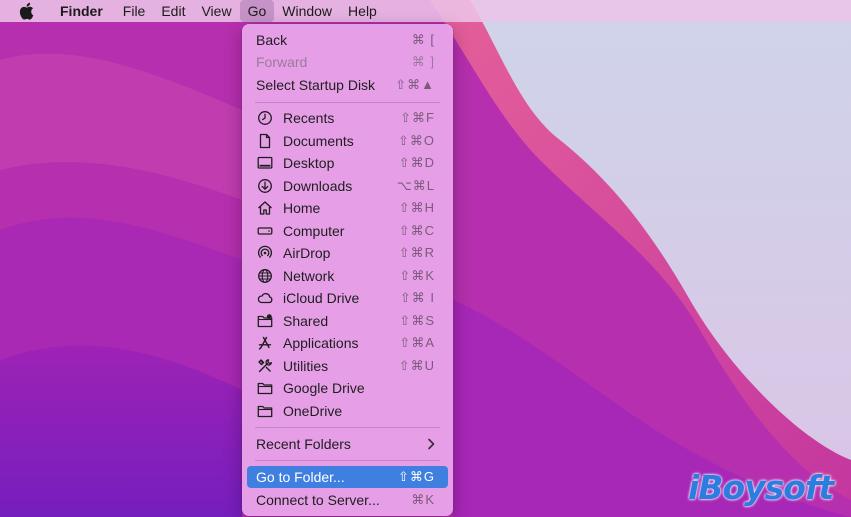  Describe the element at coordinates (417, 275) in the screenshot. I see `shortcut-label: ⇧⌘K` at that location.